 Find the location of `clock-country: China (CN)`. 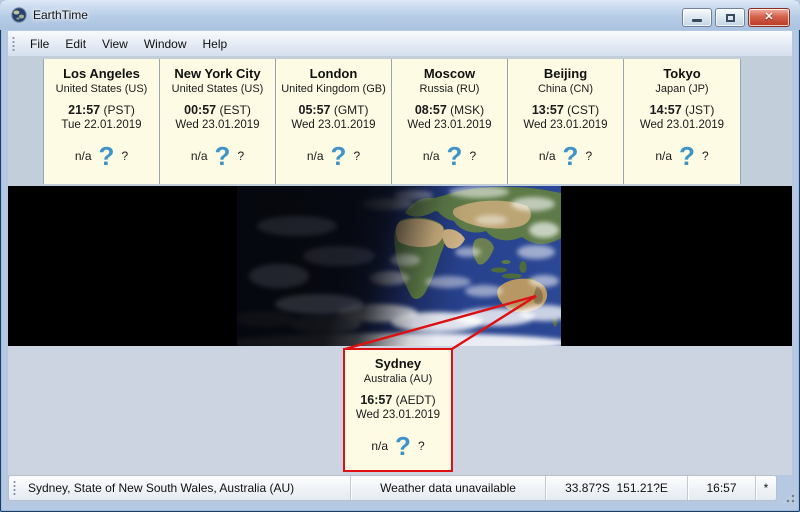

clock-country: China (CN) is located at coordinates (565, 89).